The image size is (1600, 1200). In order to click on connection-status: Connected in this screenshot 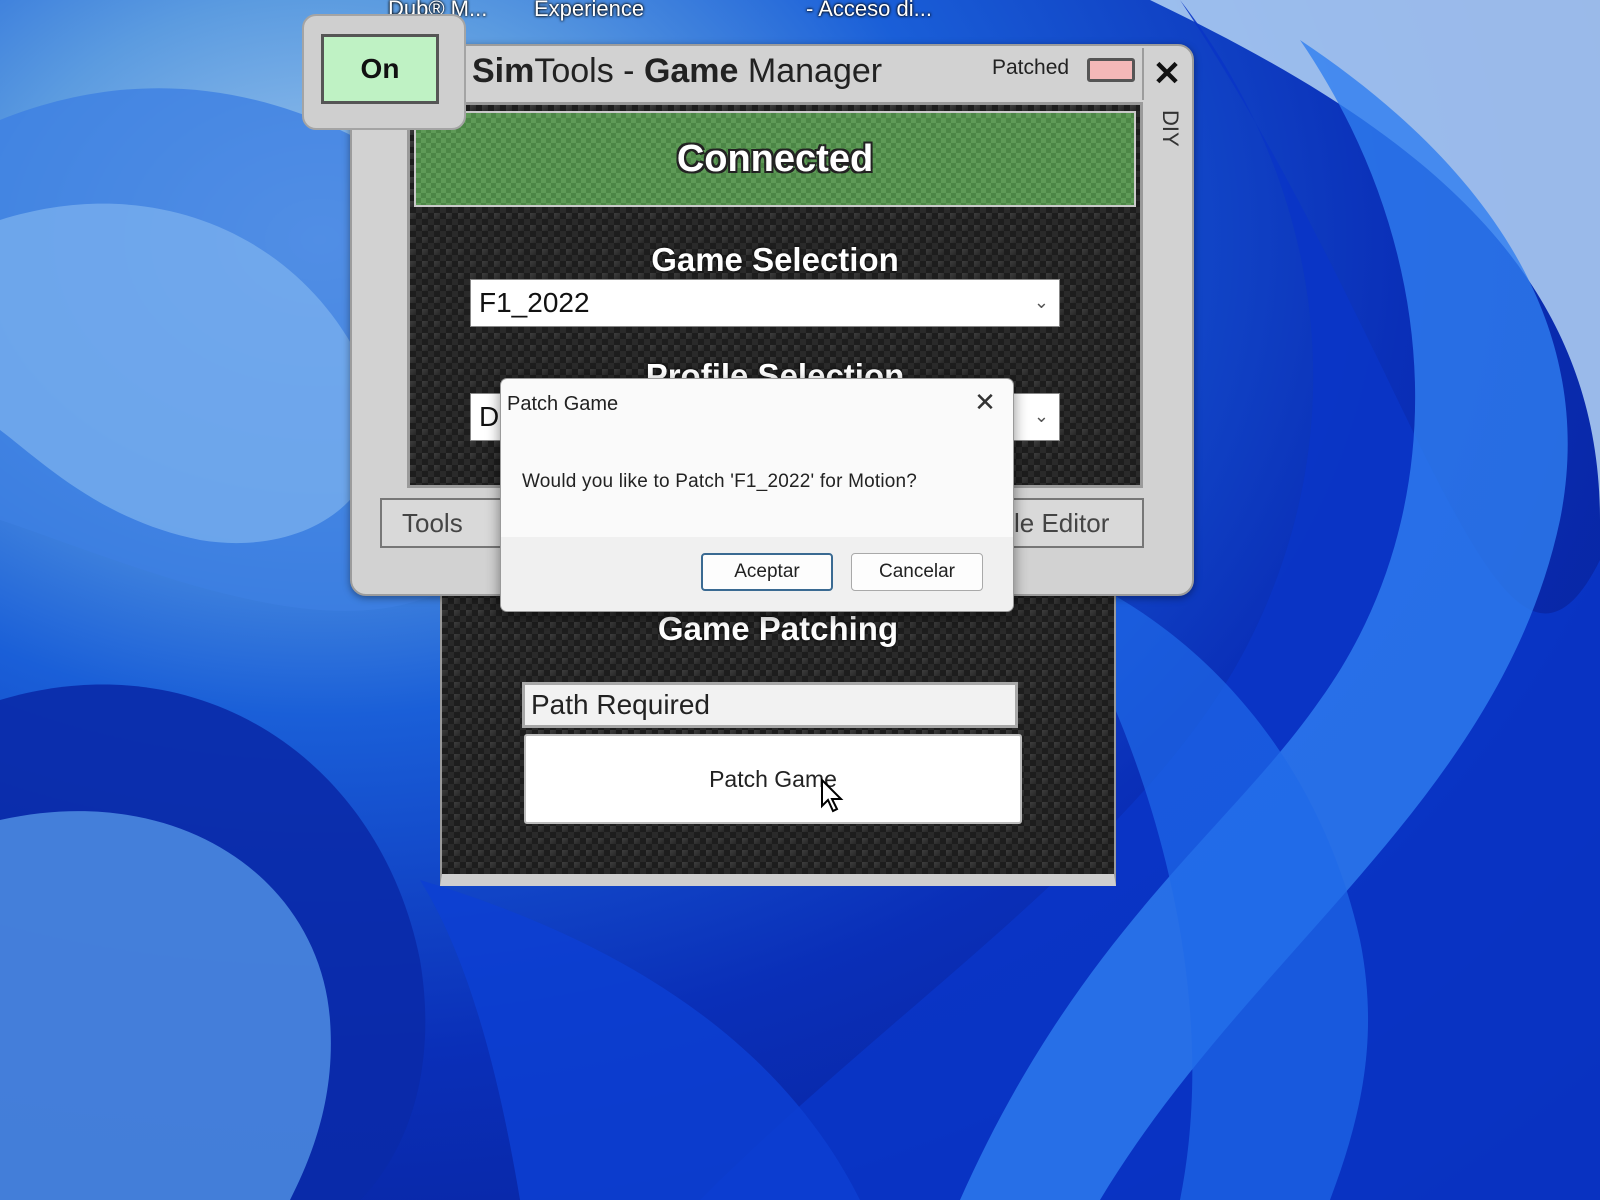, I will do `click(775, 158)`.